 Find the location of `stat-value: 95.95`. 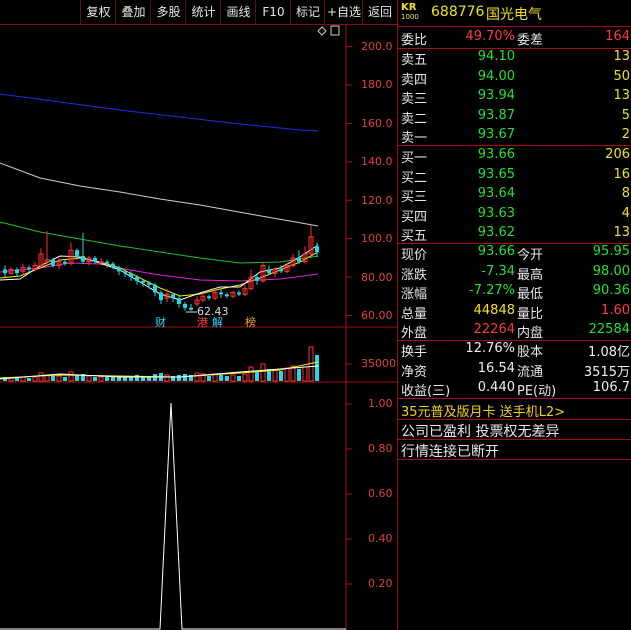

stat-value: 95.95 is located at coordinates (611, 251).